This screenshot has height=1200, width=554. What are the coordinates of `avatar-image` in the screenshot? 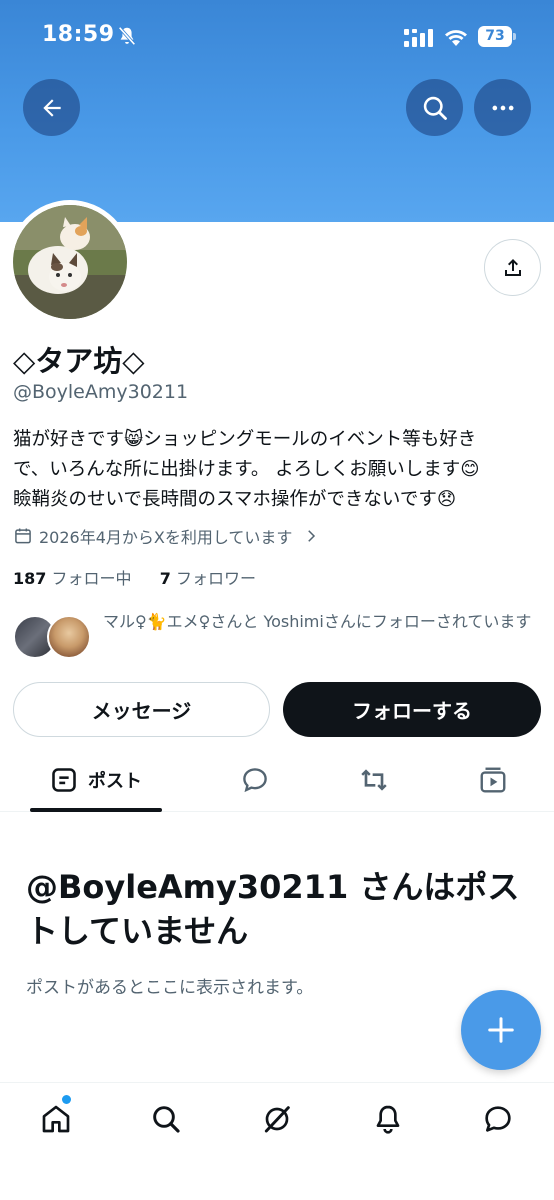 It's located at (70, 262).